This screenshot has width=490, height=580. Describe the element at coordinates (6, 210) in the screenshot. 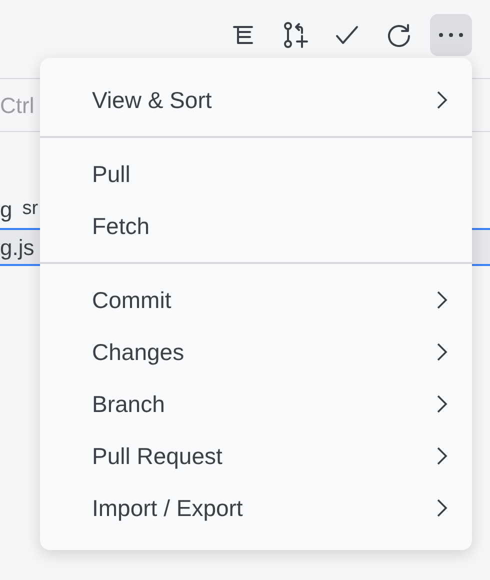

I see `file-name: g` at that location.